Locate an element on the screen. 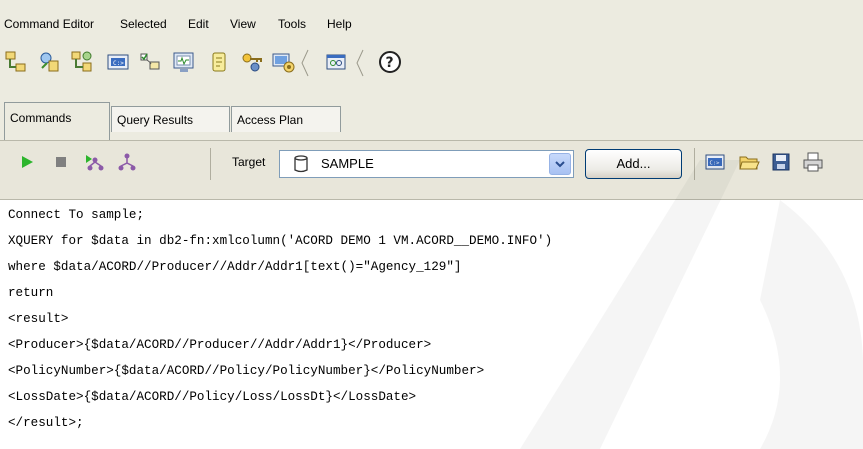 This screenshot has width=863, height=449. menu-view: View is located at coordinates (243, 24).